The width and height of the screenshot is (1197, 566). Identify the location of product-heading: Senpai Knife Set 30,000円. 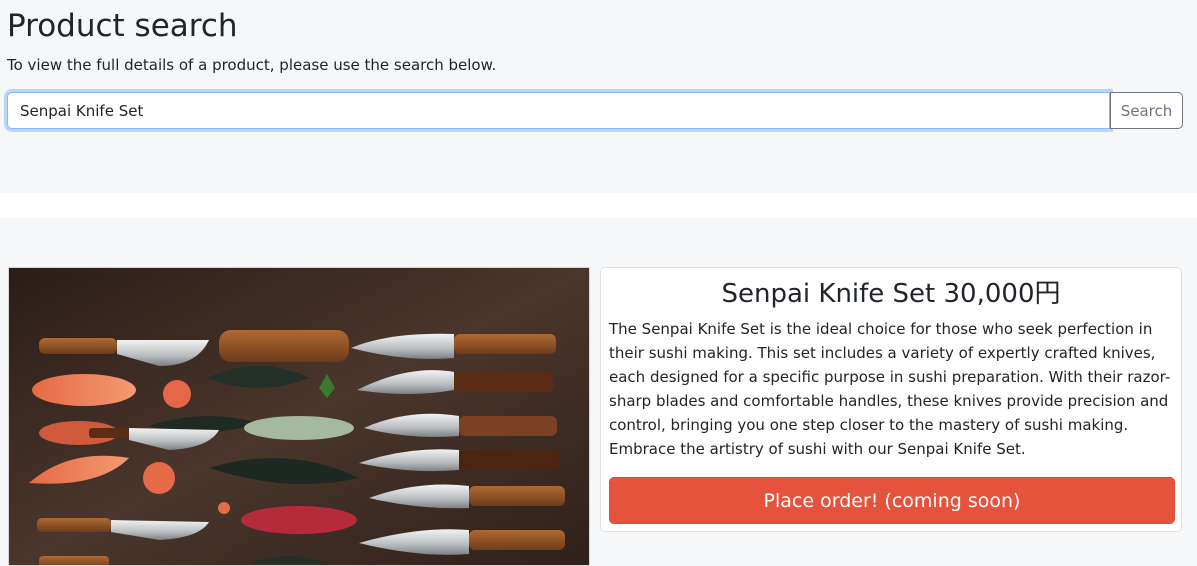
(891, 294).